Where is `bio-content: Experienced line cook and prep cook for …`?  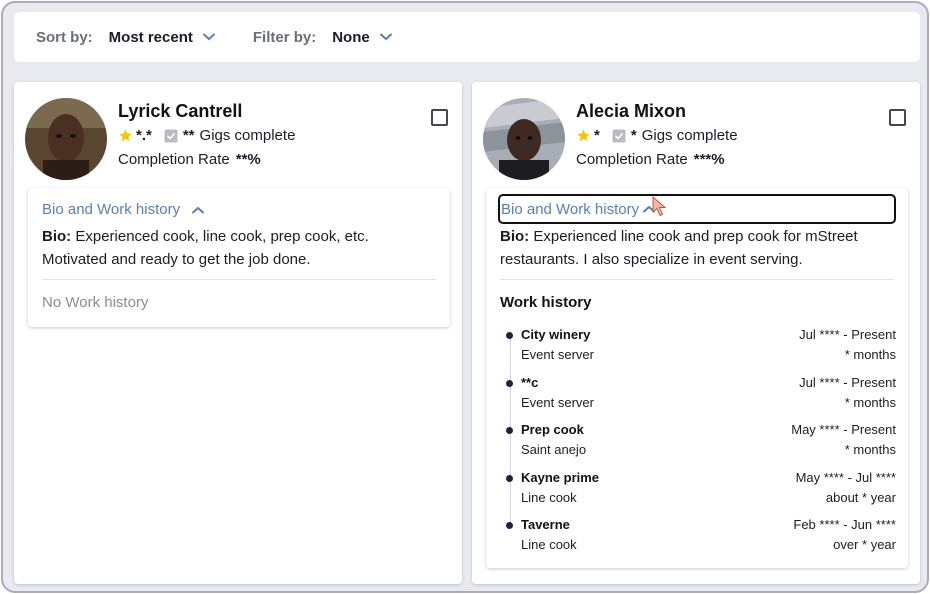 bio-content: Experienced line cook and prep cook for … is located at coordinates (679, 248).